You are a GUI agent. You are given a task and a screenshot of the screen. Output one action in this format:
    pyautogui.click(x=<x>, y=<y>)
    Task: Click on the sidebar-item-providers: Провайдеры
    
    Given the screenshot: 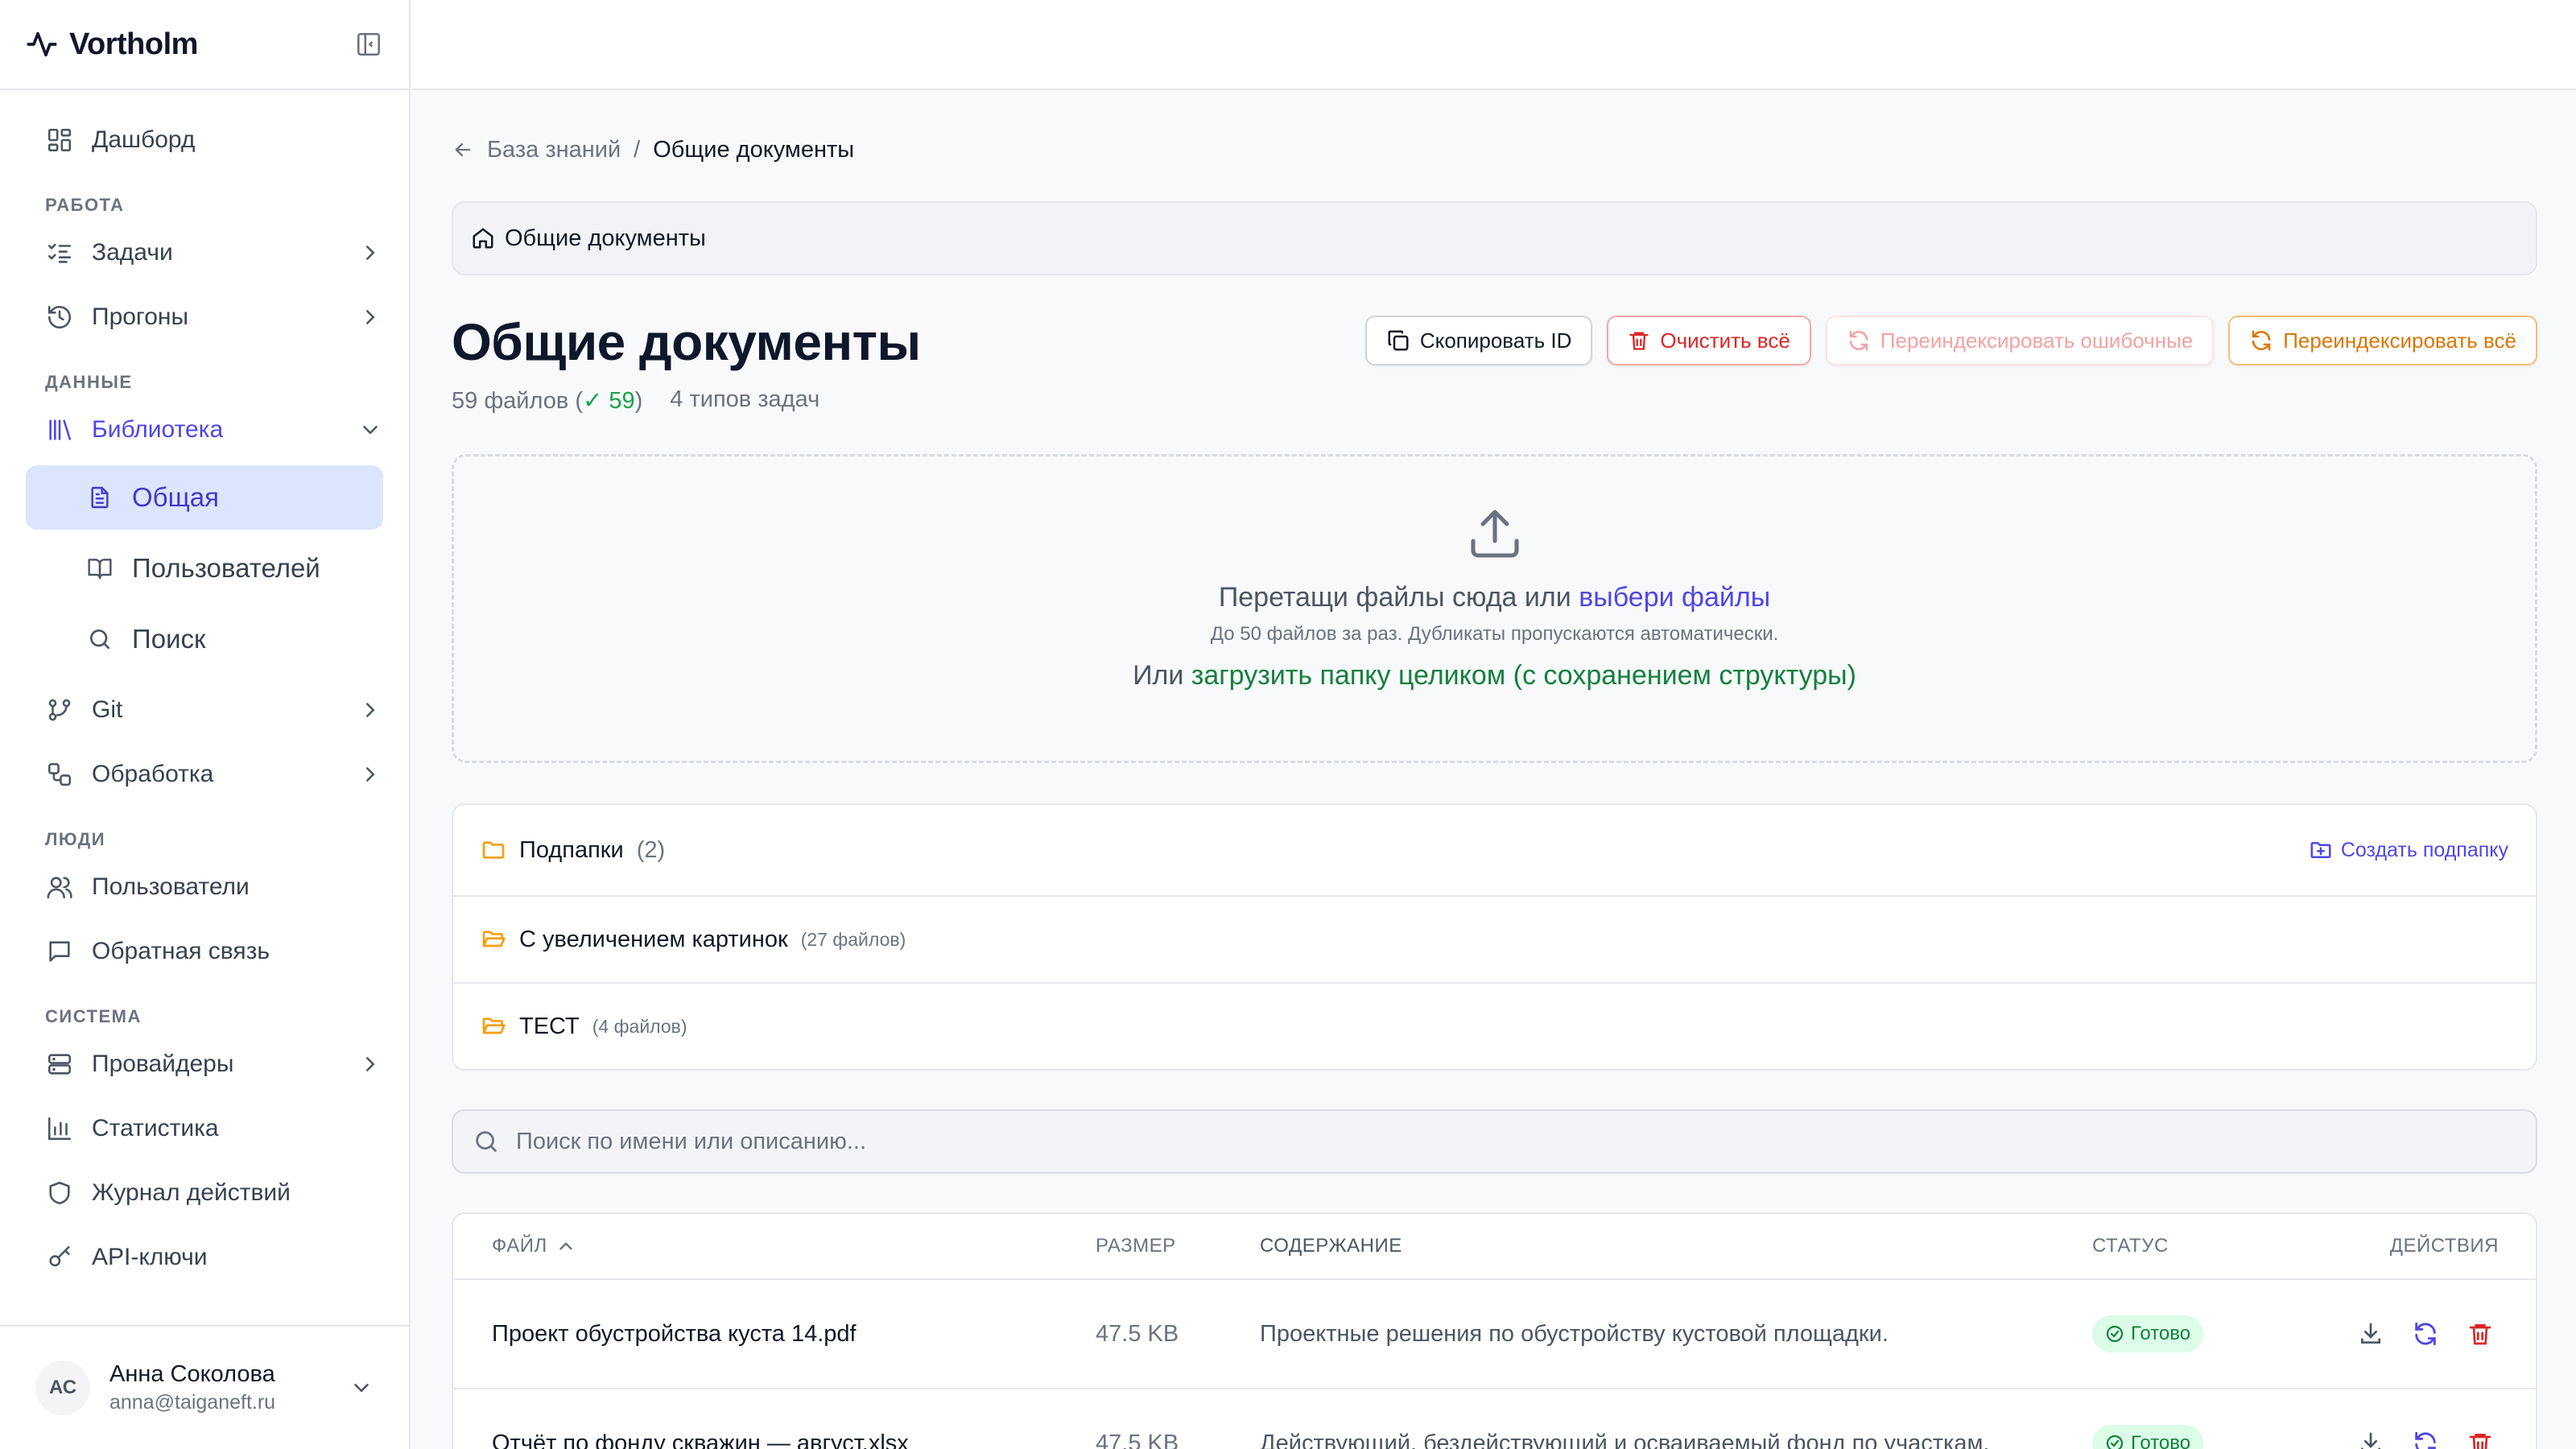 What is the action you would take?
    pyautogui.click(x=204, y=1064)
    